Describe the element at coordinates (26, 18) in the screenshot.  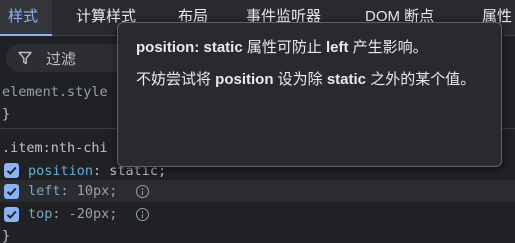
I see `tab-styles: 样式` at that location.